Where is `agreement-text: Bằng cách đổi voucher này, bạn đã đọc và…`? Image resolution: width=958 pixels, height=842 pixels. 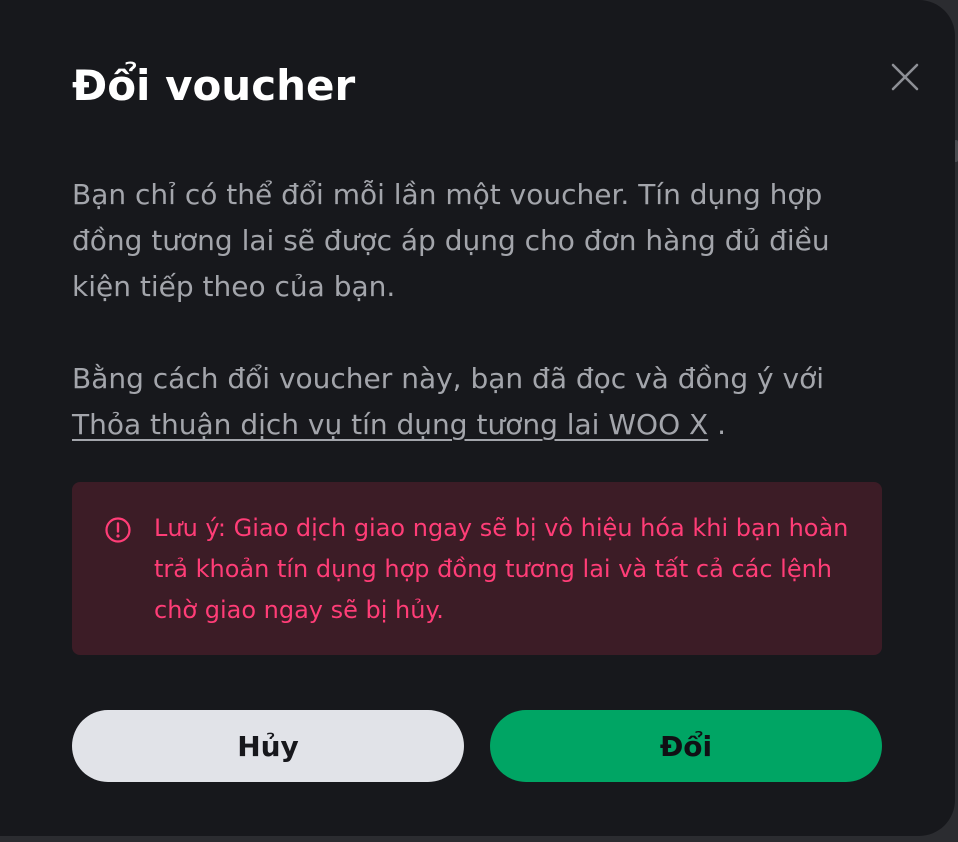 agreement-text: Bằng cách đổi voucher này, bạn đã đọc và… is located at coordinates (472, 402).